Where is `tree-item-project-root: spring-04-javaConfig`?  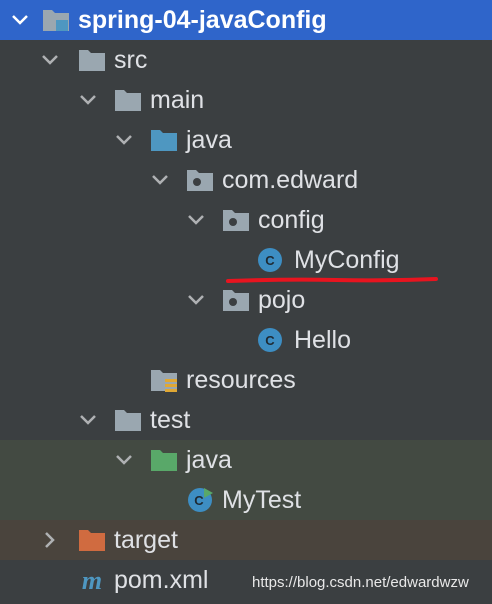 tree-item-project-root: spring-04-javaConfig is located at coordinates (246, 20).